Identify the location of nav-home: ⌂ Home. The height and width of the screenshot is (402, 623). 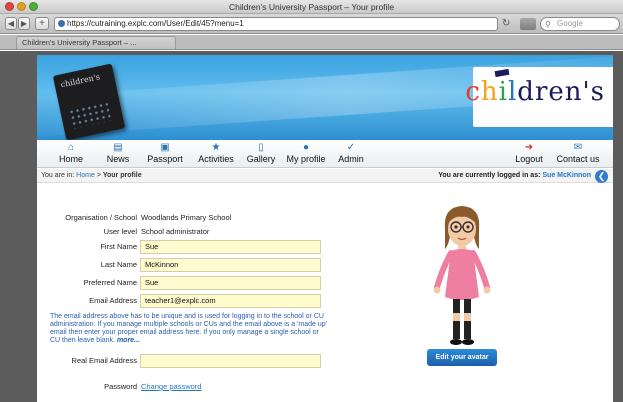
(71, 153).